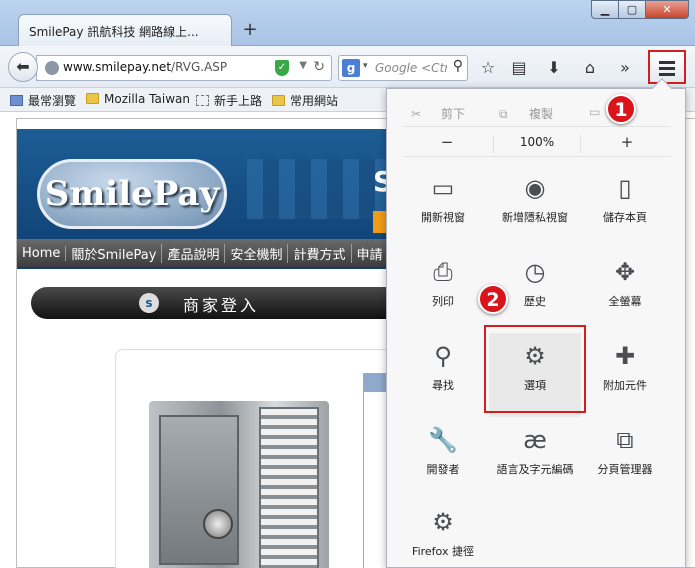 The image size is (695, 568). What do you see at coordinates (519, 68) in the screenshot?
I see `reading-list-icon: ▤` at bounding box center [519, 68].